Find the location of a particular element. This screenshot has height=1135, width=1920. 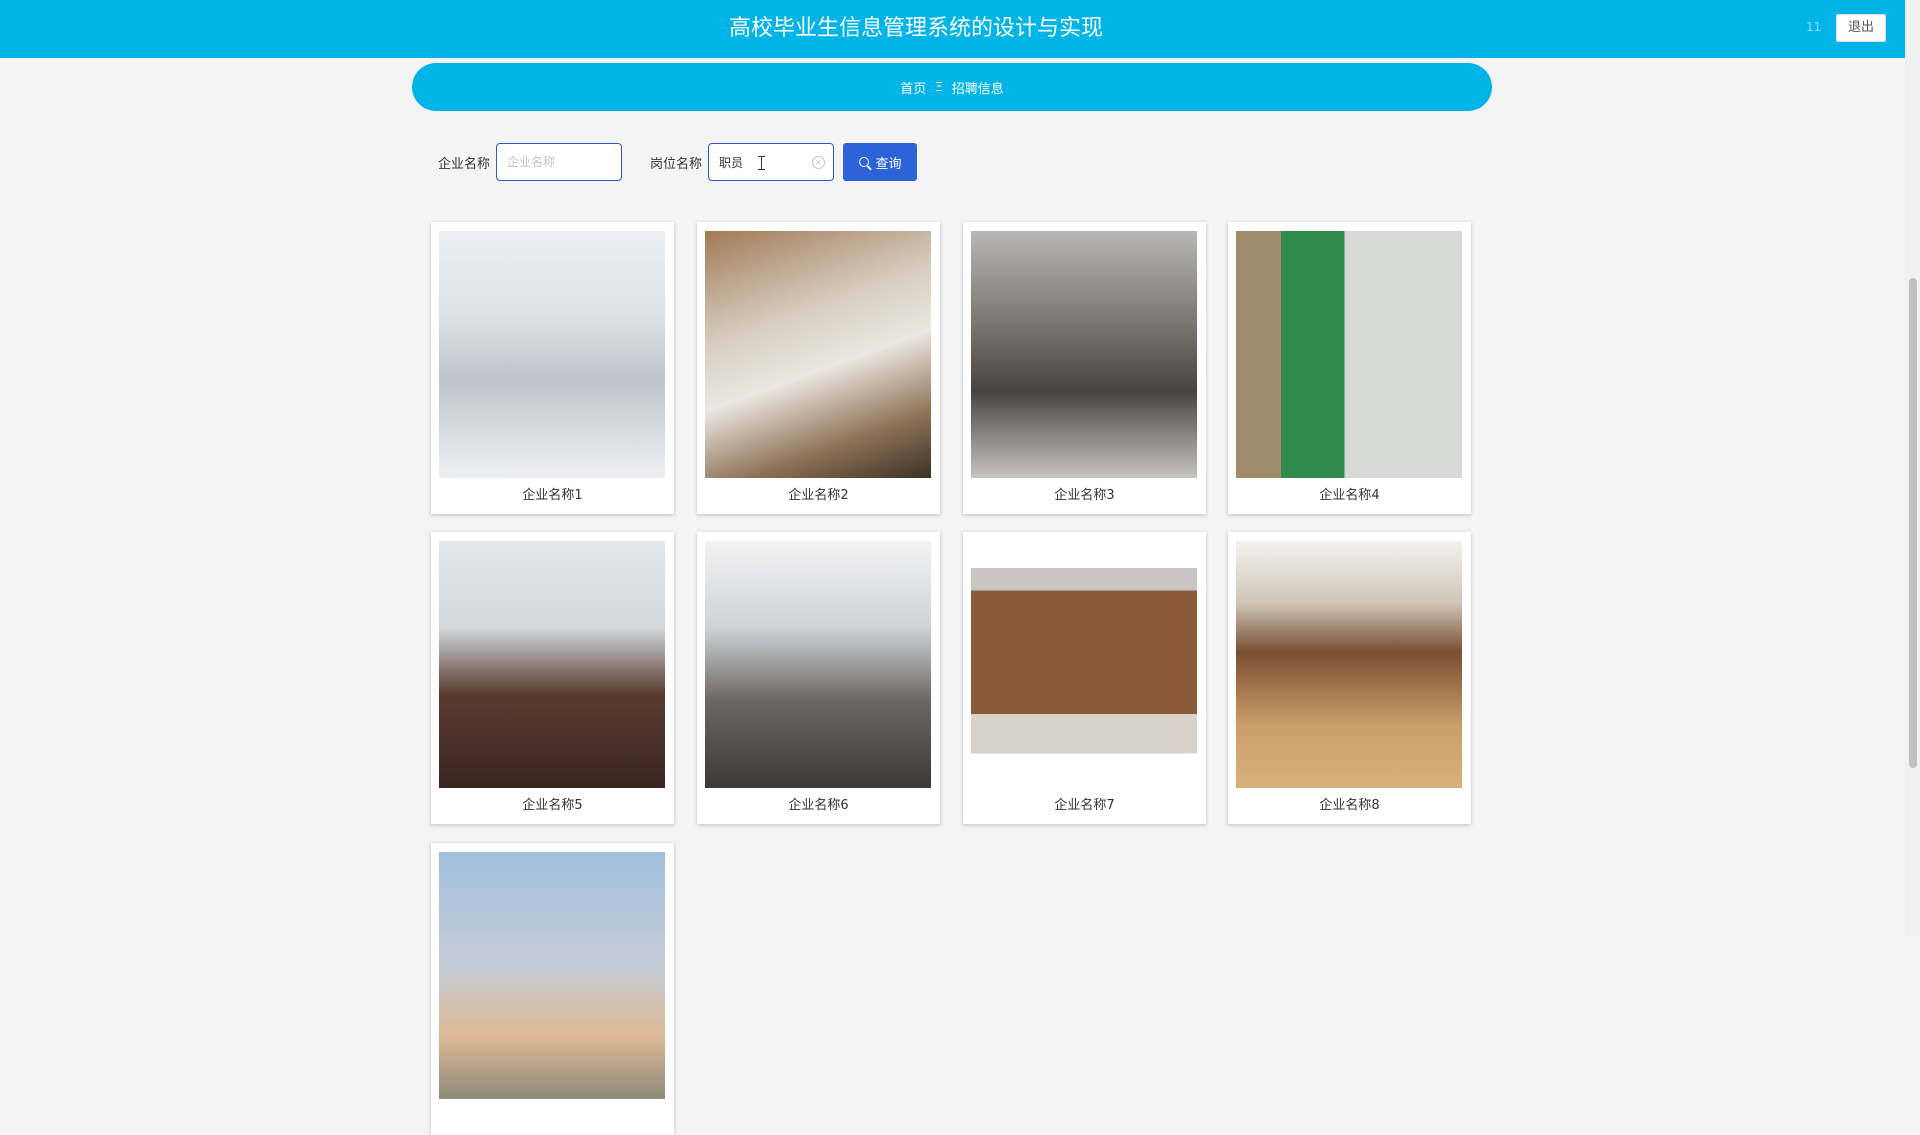

company-card: 企业名称5 is located at coordinates (552, 678).